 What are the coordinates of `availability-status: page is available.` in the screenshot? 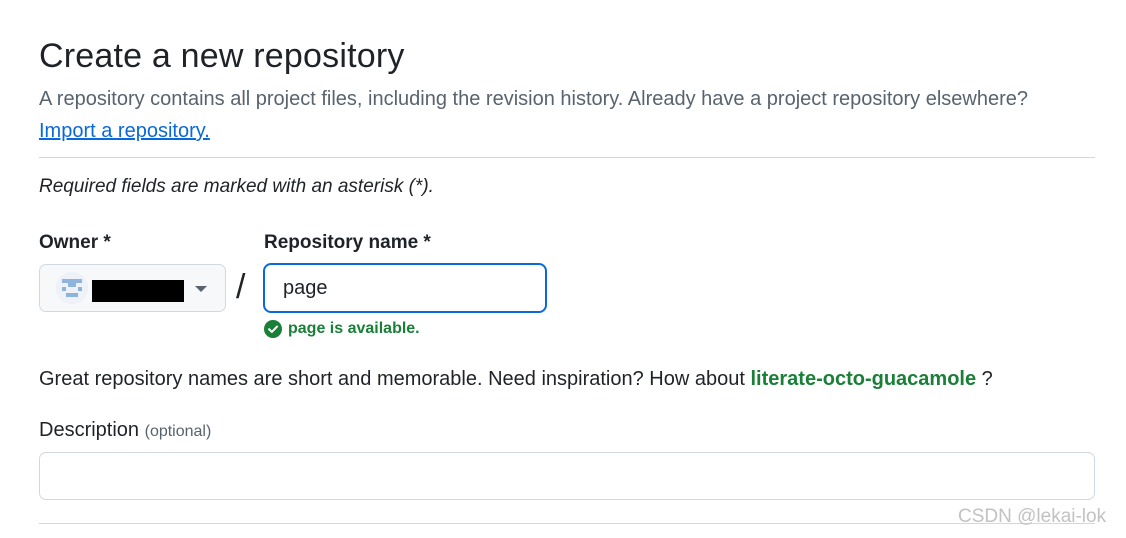 It's located at (342, 329).